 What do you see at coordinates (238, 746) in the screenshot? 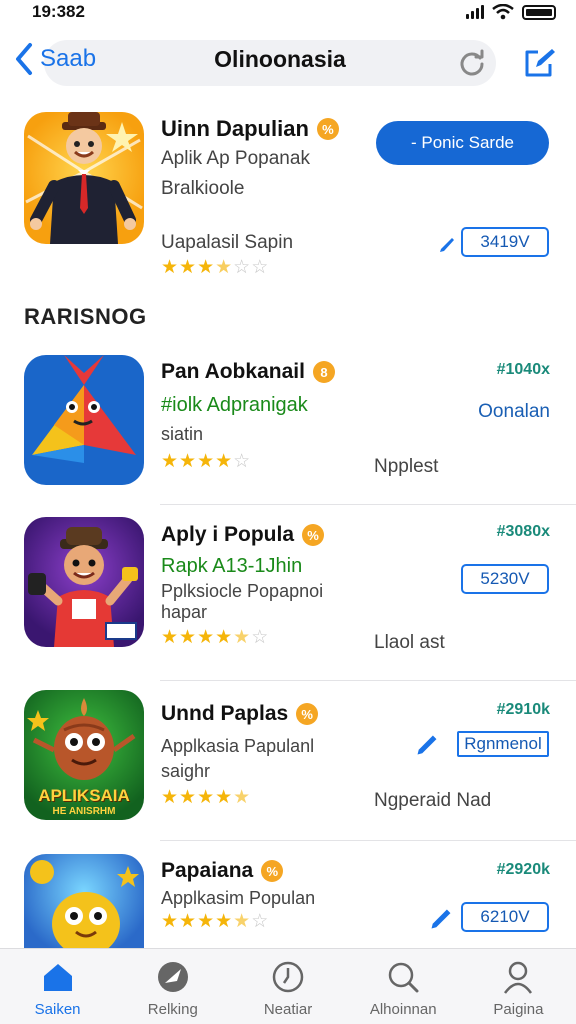
I see `app-subtitle: Applkasia Papulanl` at bounding box center [238, 746].